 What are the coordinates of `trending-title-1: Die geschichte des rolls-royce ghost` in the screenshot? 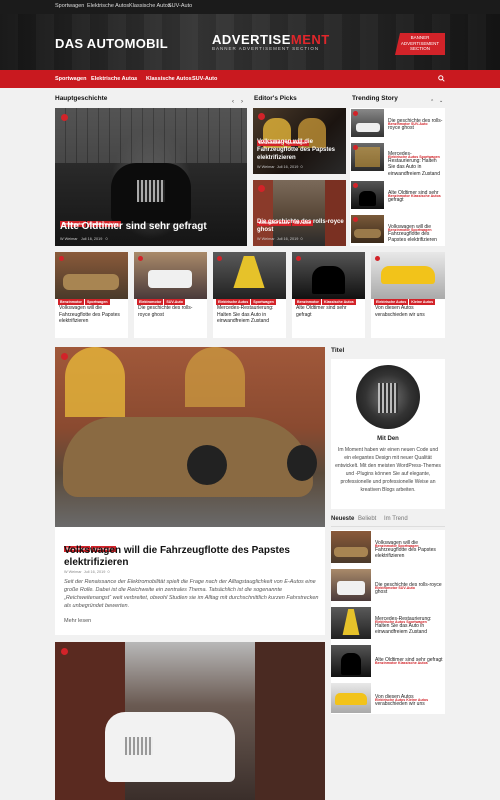 It's located at (416, 124).